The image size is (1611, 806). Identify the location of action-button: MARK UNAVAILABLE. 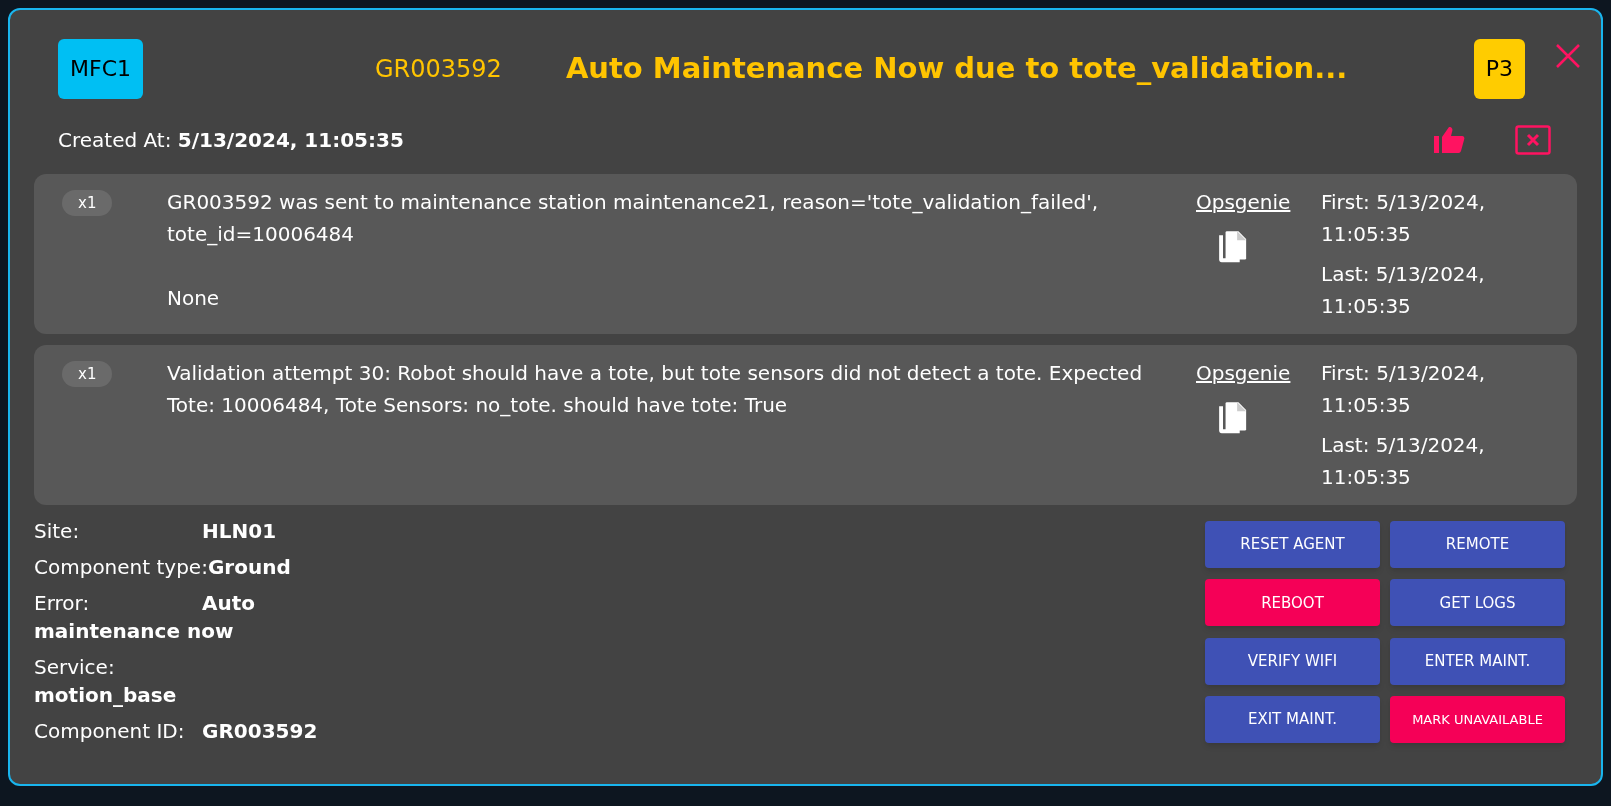
(1477, 719).